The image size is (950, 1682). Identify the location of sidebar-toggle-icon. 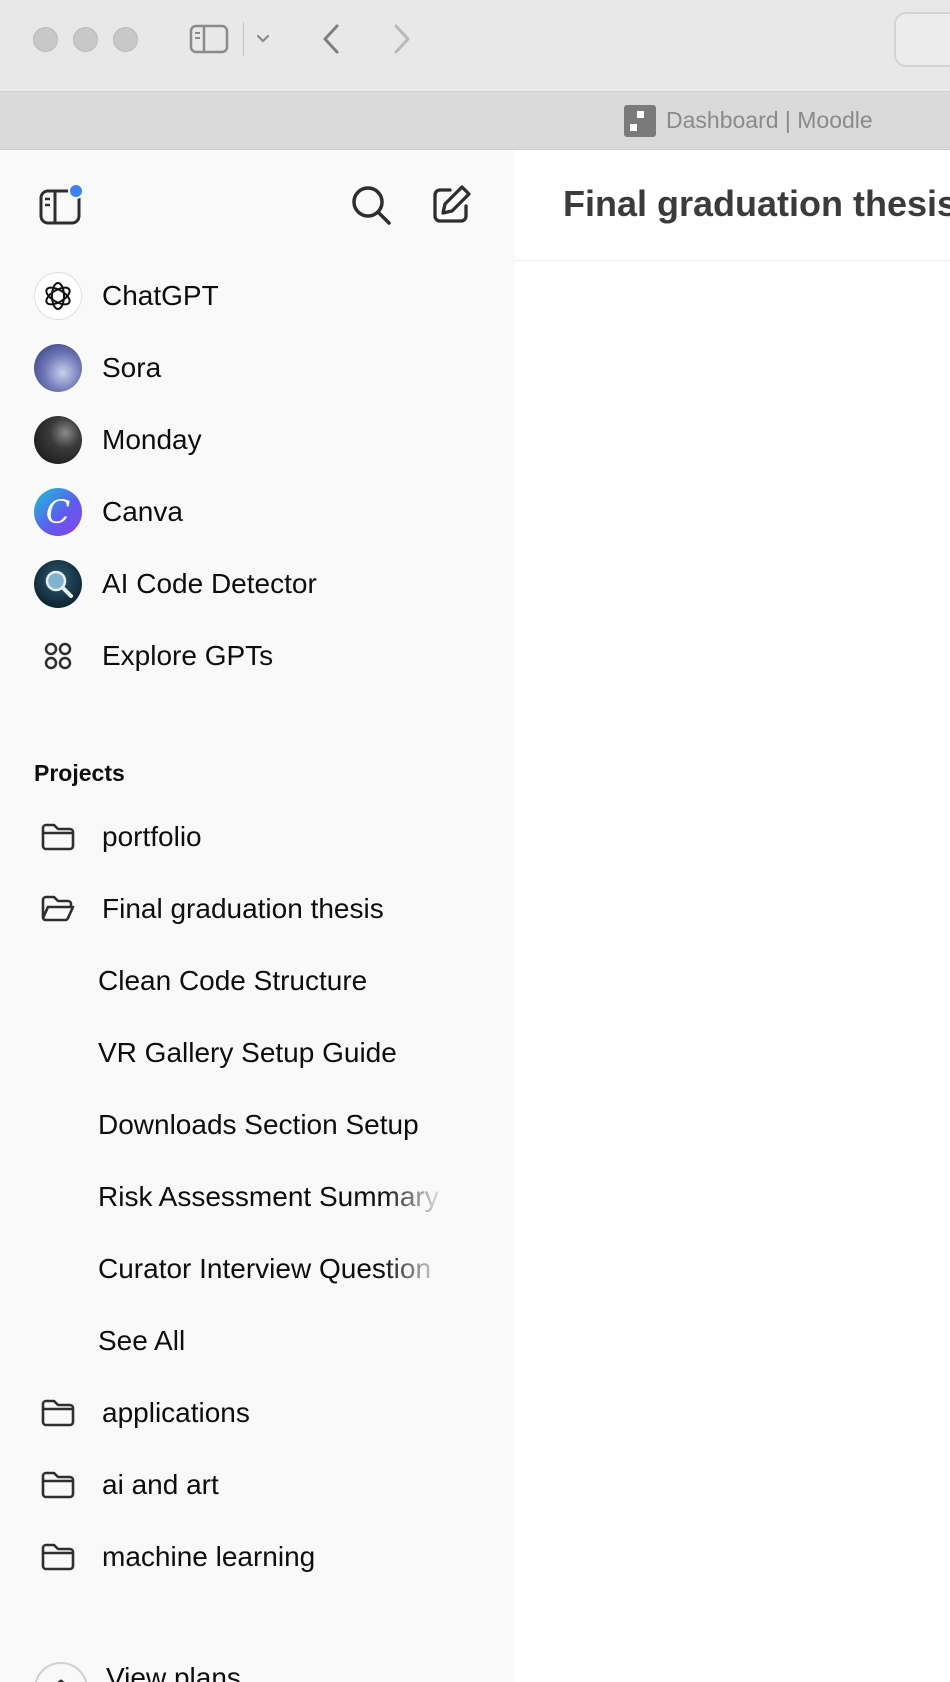
(209, 39).